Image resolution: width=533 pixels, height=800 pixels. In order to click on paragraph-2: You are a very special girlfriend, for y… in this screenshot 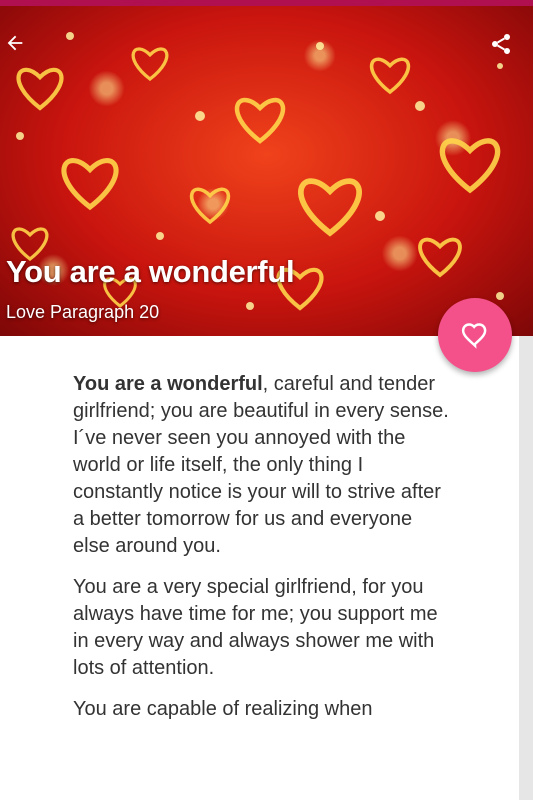, I will do `click(255, 627)`.